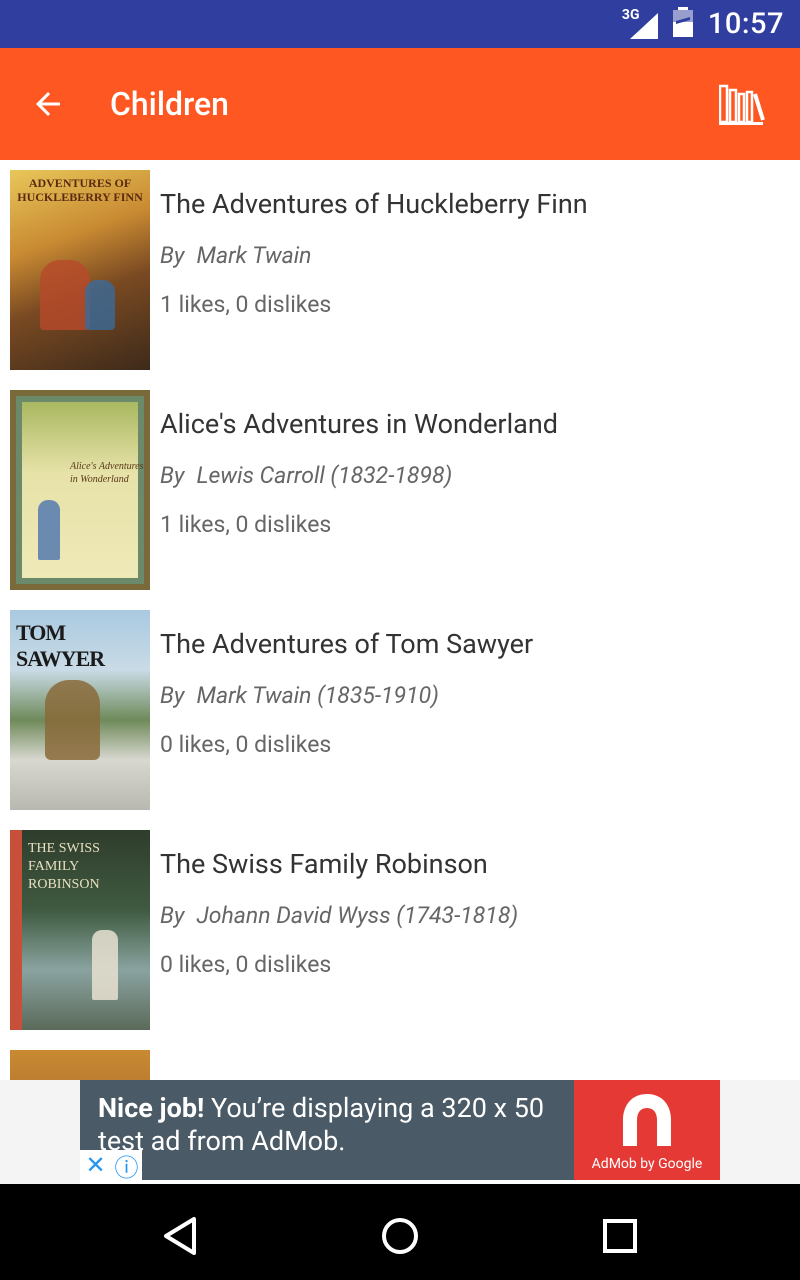 This screenshot has height=1280, width=800. What do you see at coordinates (80, 490) in the screenshot?
I see `book-cover: Alice's Adventures in Wonderland` at bounding box center [80, 490].